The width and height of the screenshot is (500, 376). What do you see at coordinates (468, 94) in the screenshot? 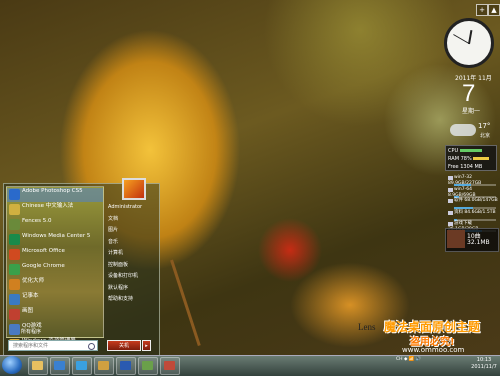
I see `calendar-day: 7` at bounding box center [468, 94].